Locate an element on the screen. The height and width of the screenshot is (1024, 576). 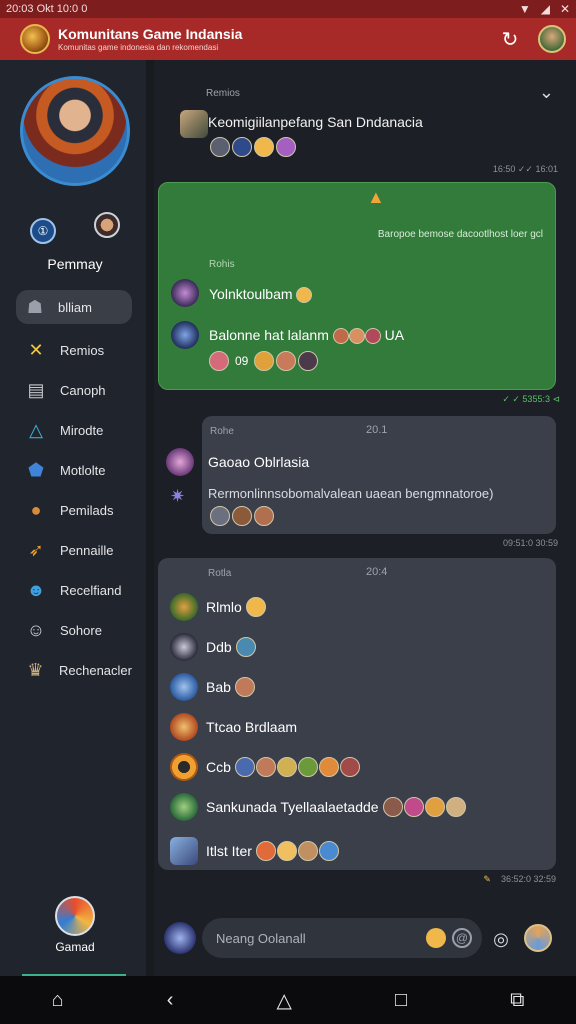
sidebar-item-pennaille: ➶ Pennaille is located at coordinates (74, 550).